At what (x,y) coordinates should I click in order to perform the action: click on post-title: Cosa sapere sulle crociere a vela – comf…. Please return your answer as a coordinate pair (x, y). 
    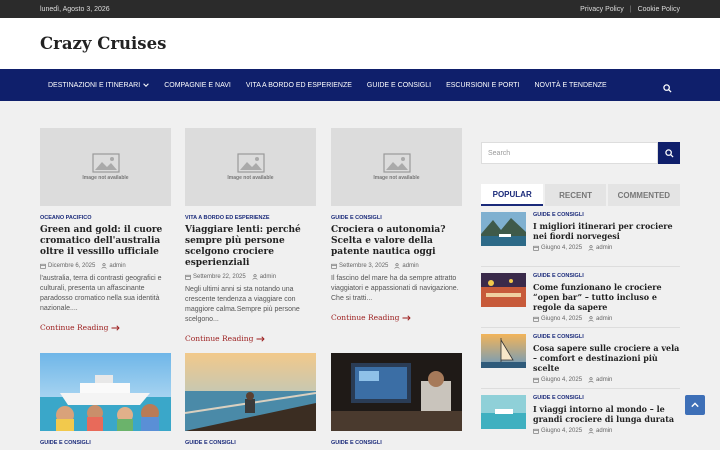
    Looking at the image, I should click on (606, 358).